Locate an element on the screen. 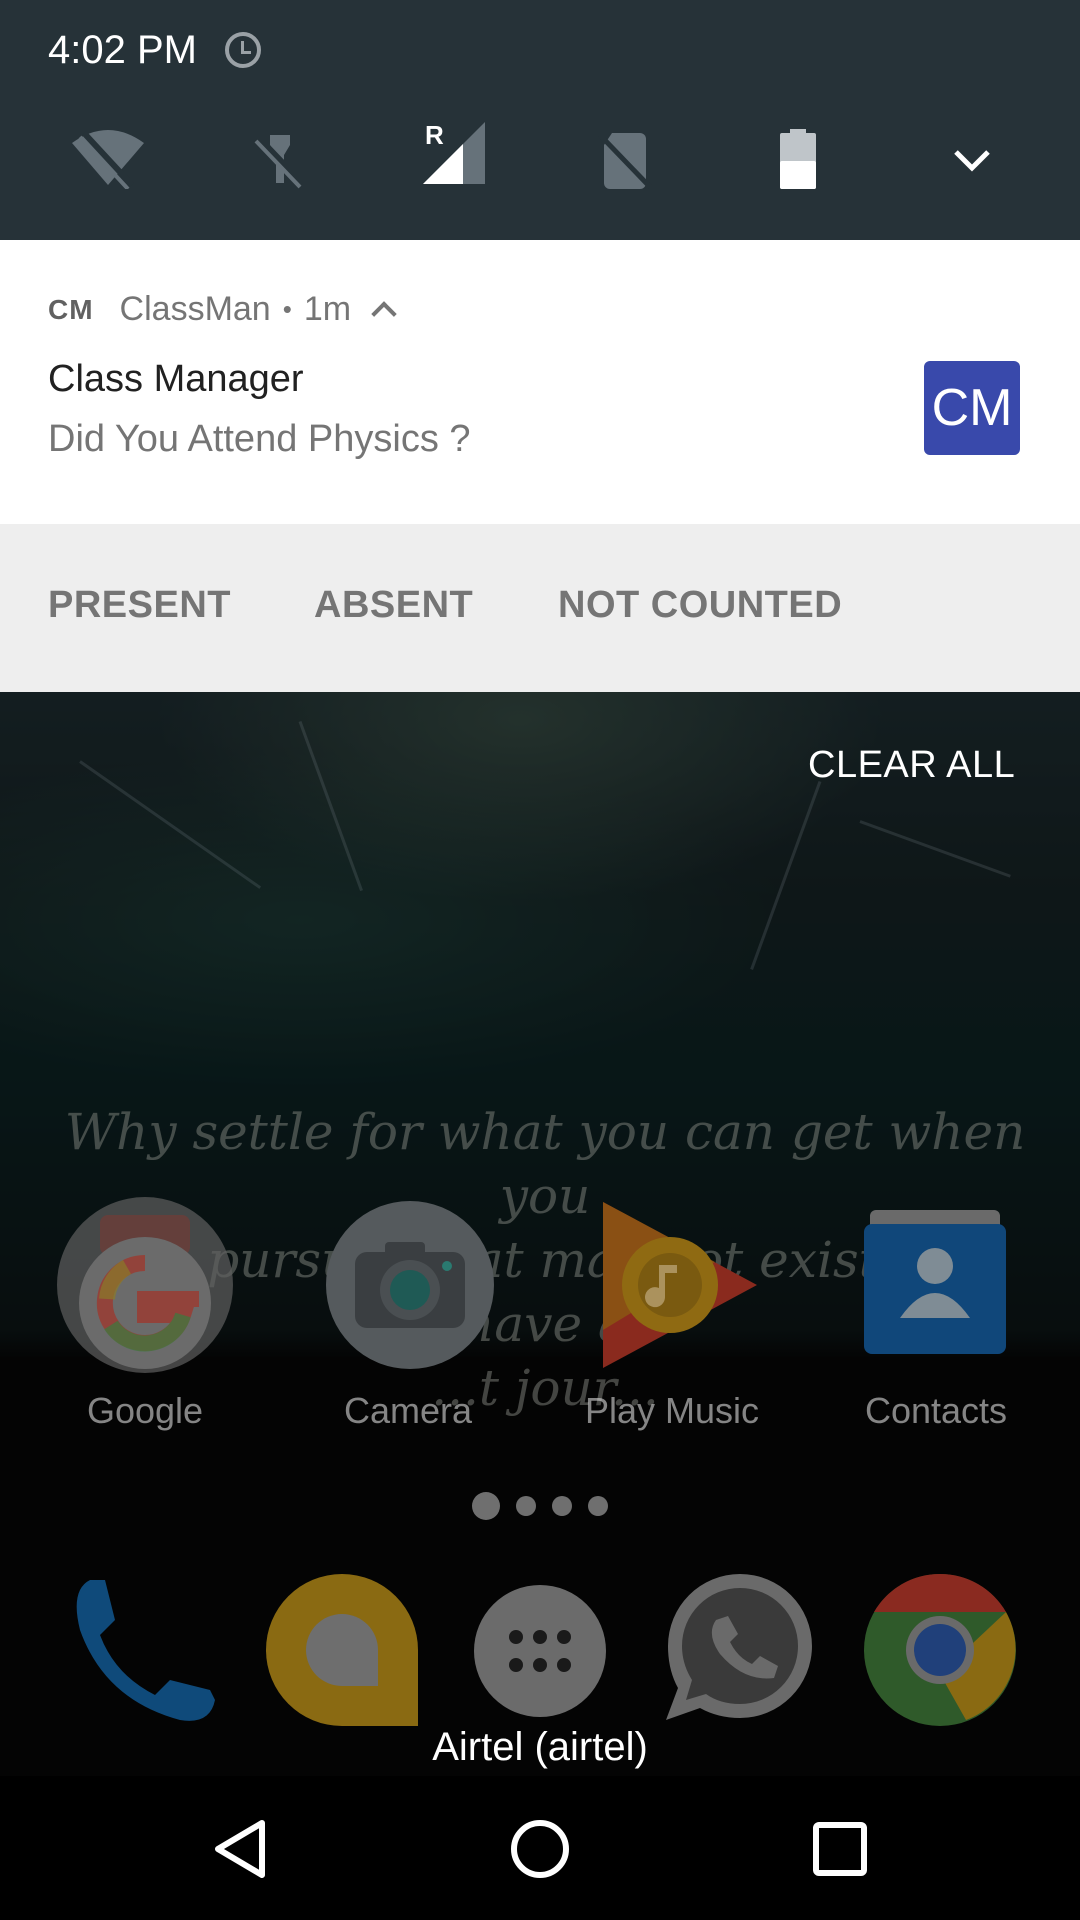 This screenshot has height=1920, width=1080. carrier-label: Airtel (airtel) is located at coordinates (540, 1747).